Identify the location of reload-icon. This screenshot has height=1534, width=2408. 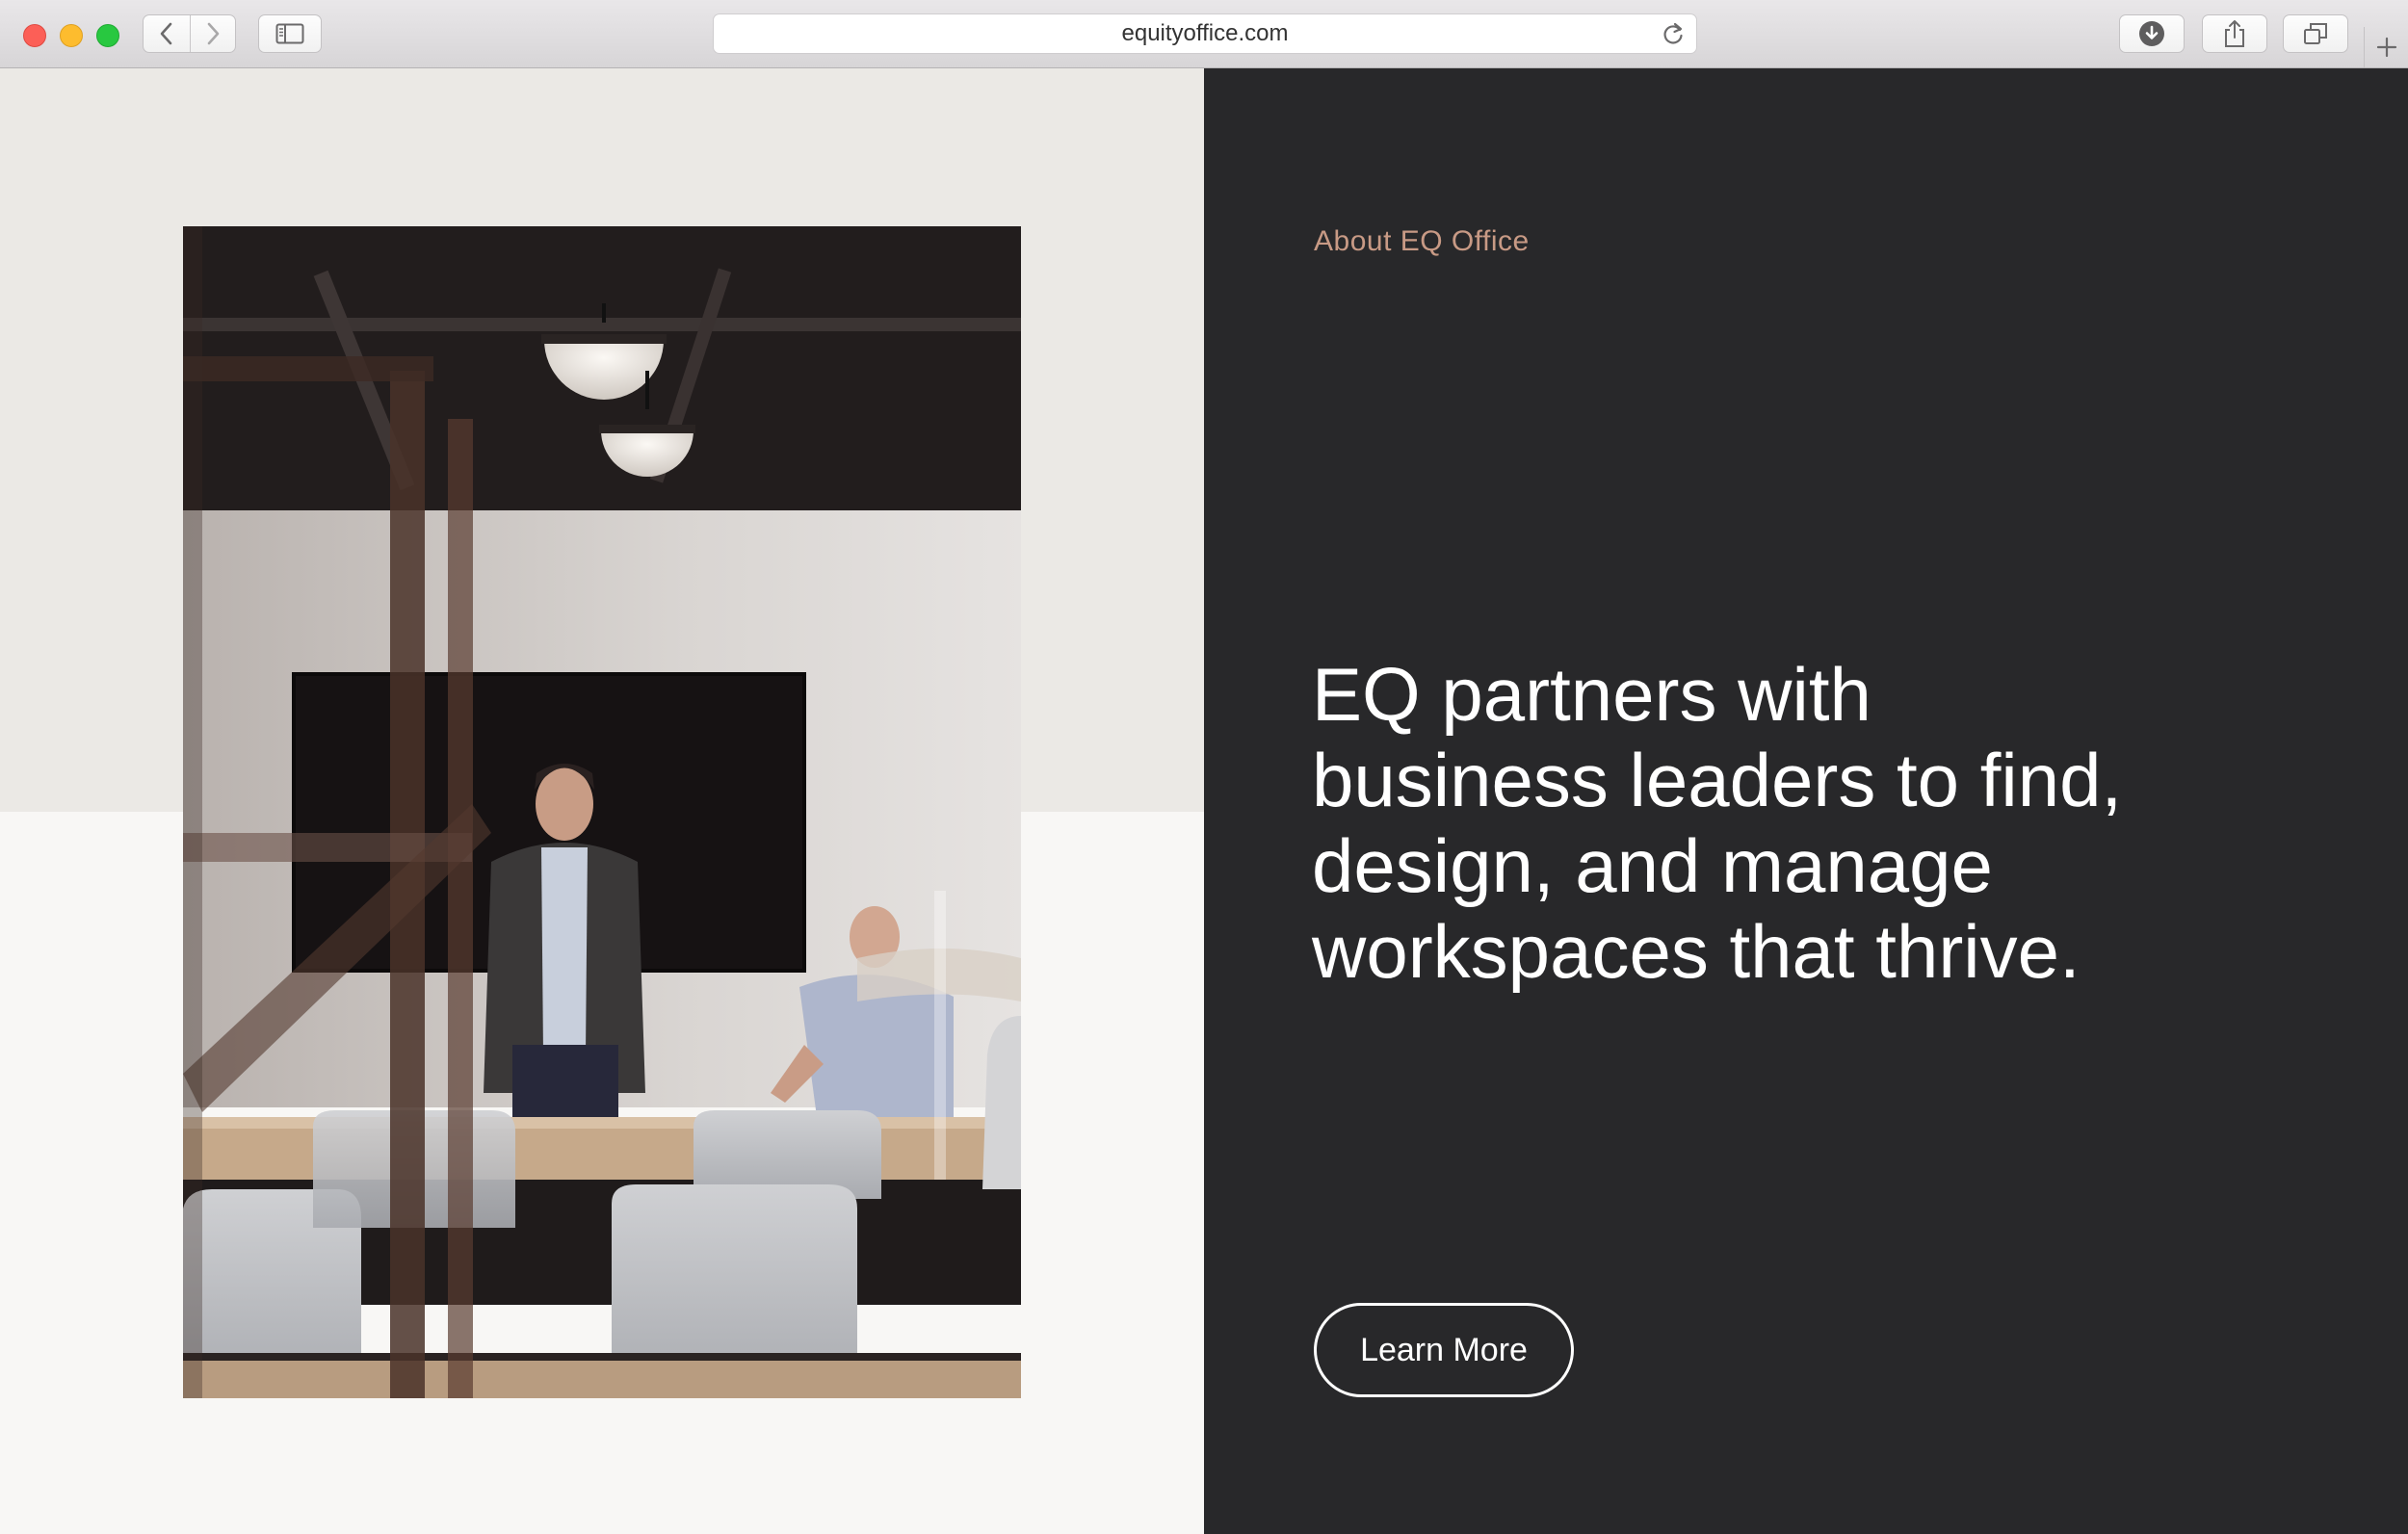
(1673, 33).